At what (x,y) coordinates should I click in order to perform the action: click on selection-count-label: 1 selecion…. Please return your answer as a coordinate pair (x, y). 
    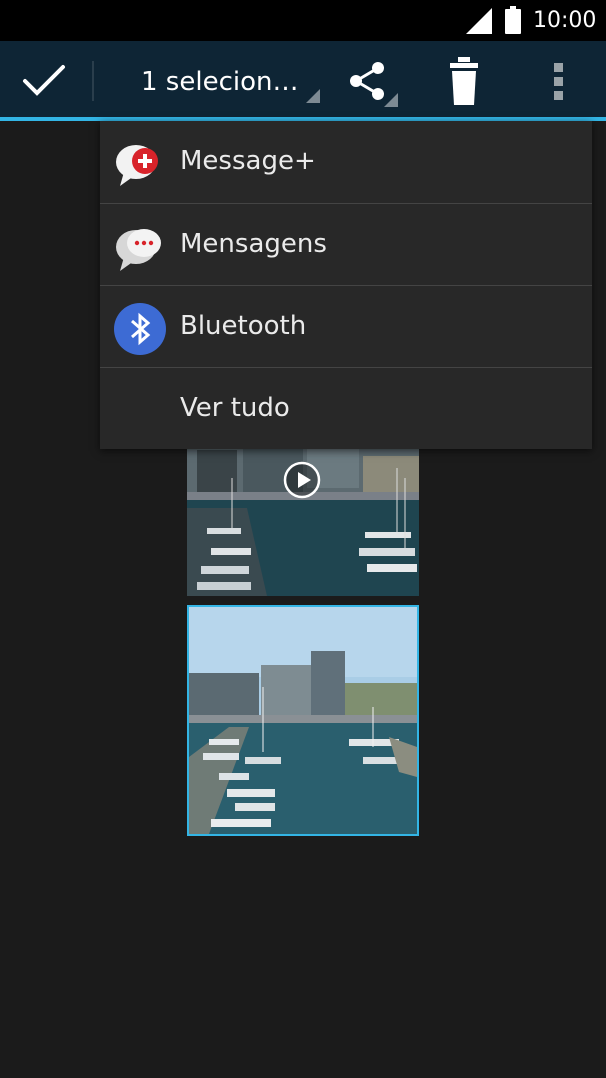
    Looking at the image, I should click on (220, 82).